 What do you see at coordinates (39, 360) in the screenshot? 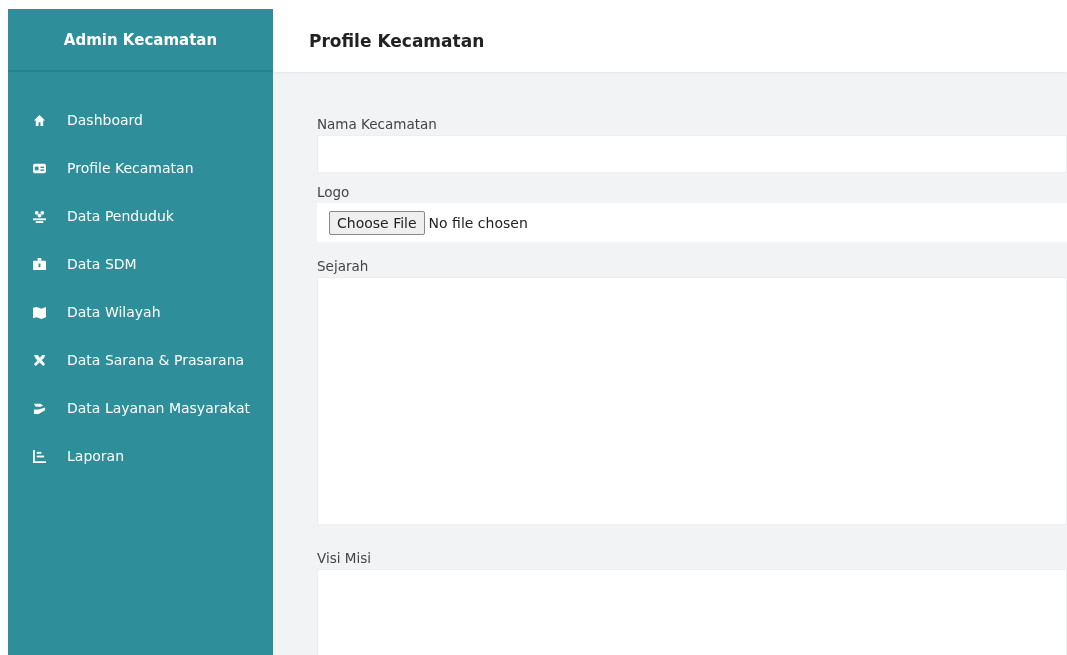
I see `tools-icon` at bounding box center [39, 360].